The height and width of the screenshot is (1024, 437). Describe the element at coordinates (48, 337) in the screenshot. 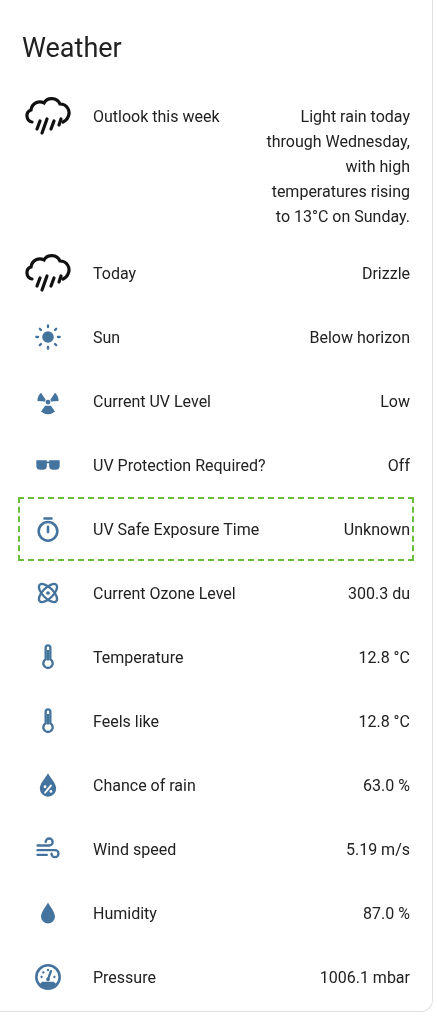

I see `sun-icon` at that location.